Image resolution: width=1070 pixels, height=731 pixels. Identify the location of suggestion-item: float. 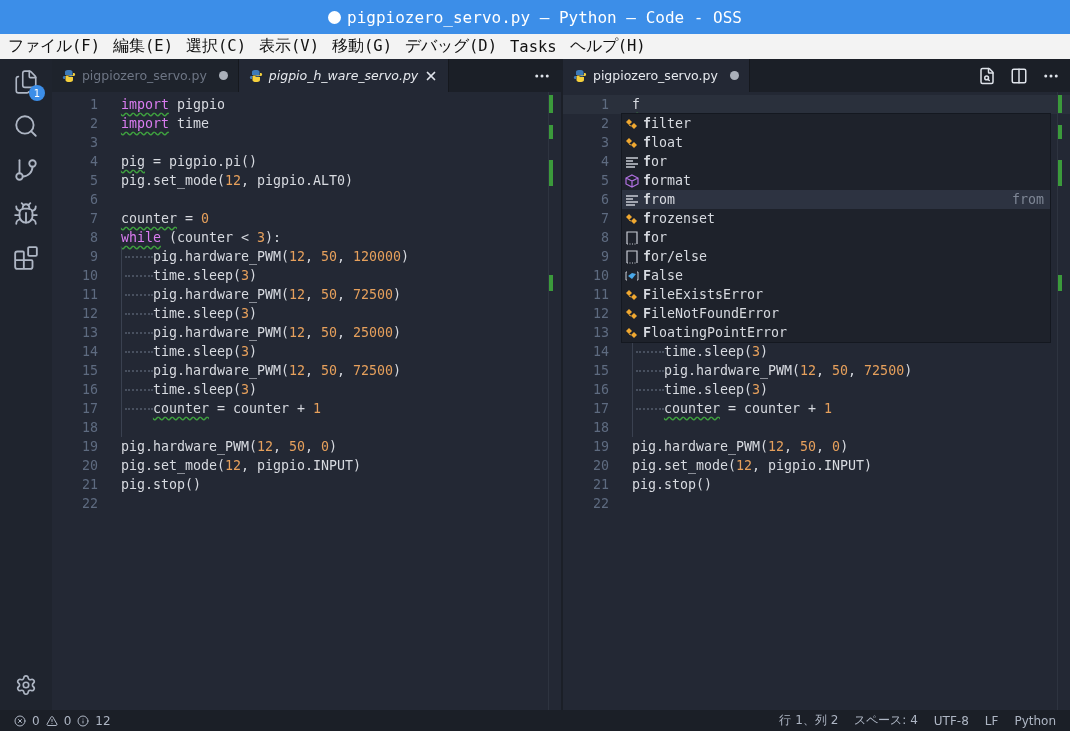
(835, 142).